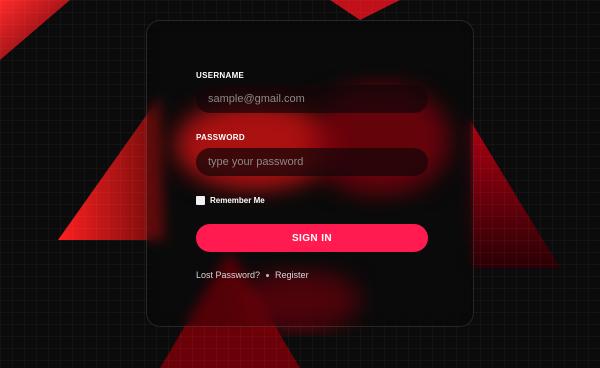 The width and height of the screenshot is (600, 368). What do you see at coordinates (220, 137) in the screenshot?
I see `password-label: PASSWORD` at bounding box center [220, 137].